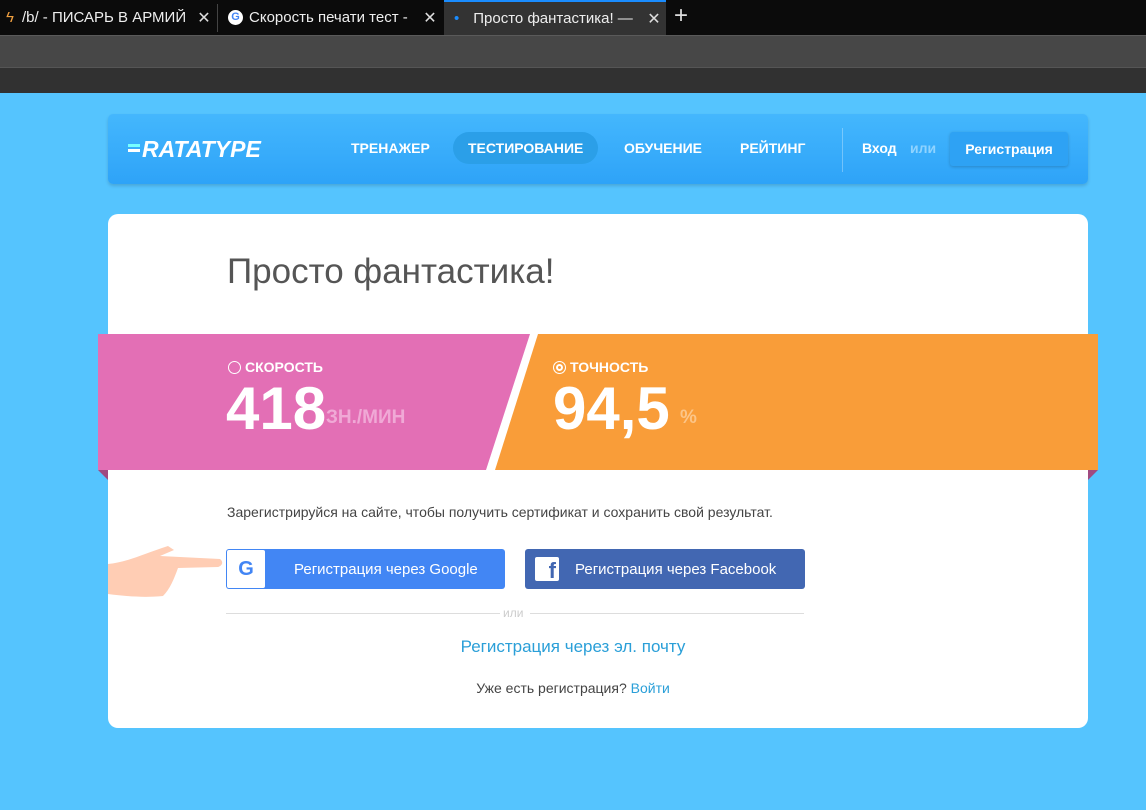  I want to click on google-signup-label: Регистрация через Google, so click(386, 569).